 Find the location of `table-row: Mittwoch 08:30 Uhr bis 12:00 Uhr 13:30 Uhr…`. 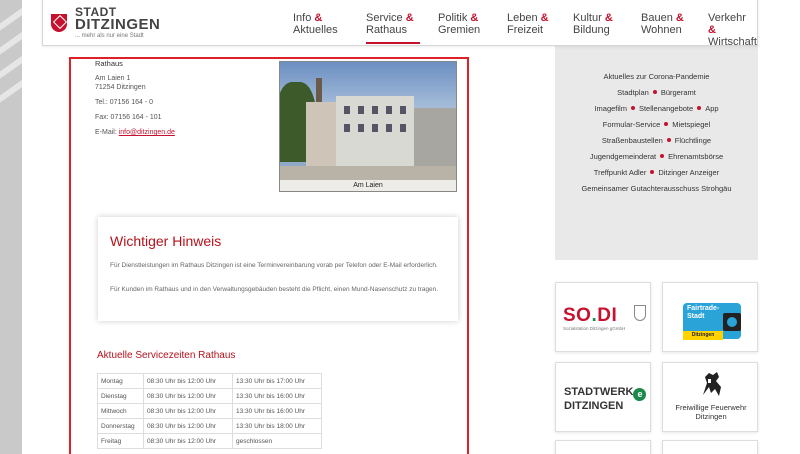

table-row: Mittwoch 08:30 Uhr bis 12:00 Uhr 13:30 Uhr… is located at coordinates (209, 411).